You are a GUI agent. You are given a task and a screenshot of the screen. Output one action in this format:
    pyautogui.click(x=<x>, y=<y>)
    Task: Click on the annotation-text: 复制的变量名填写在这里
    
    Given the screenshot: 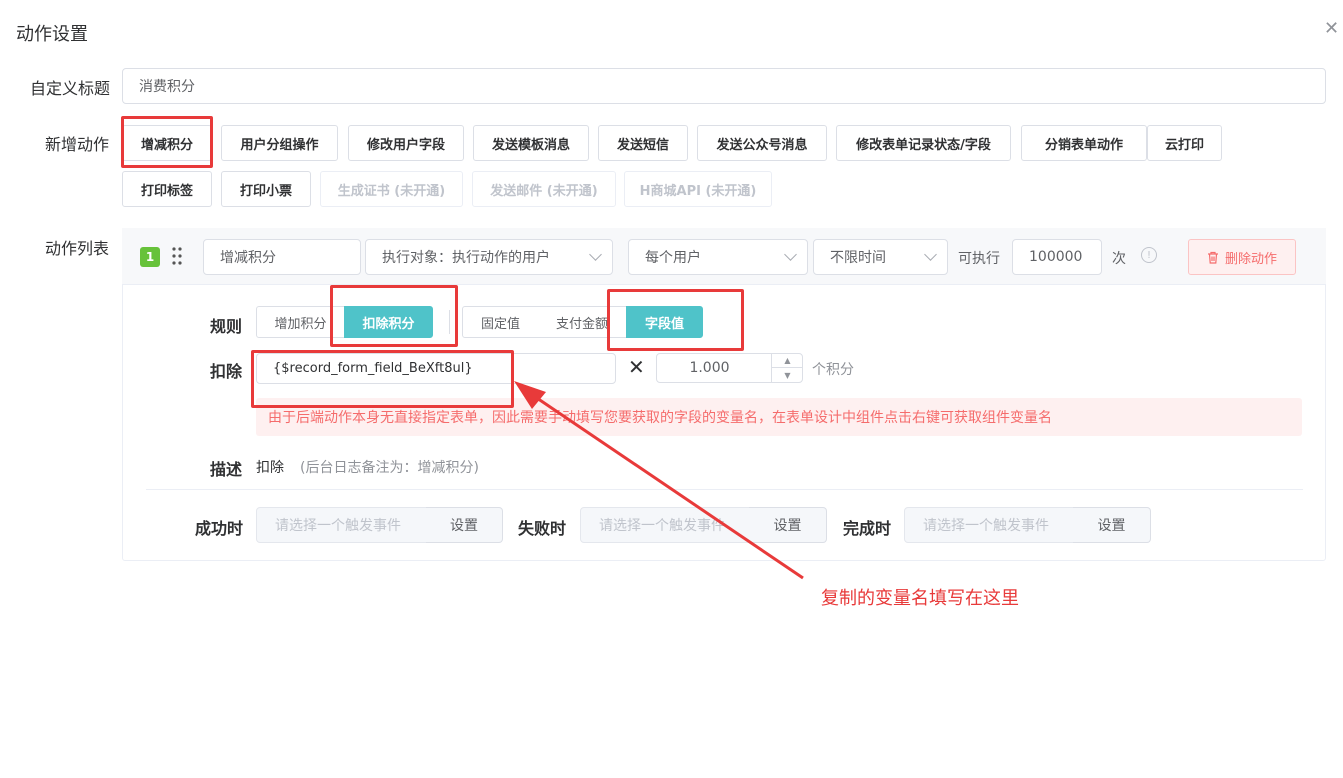 What is the action you would take?
    pyautogui.click(x=920, y=598)
    